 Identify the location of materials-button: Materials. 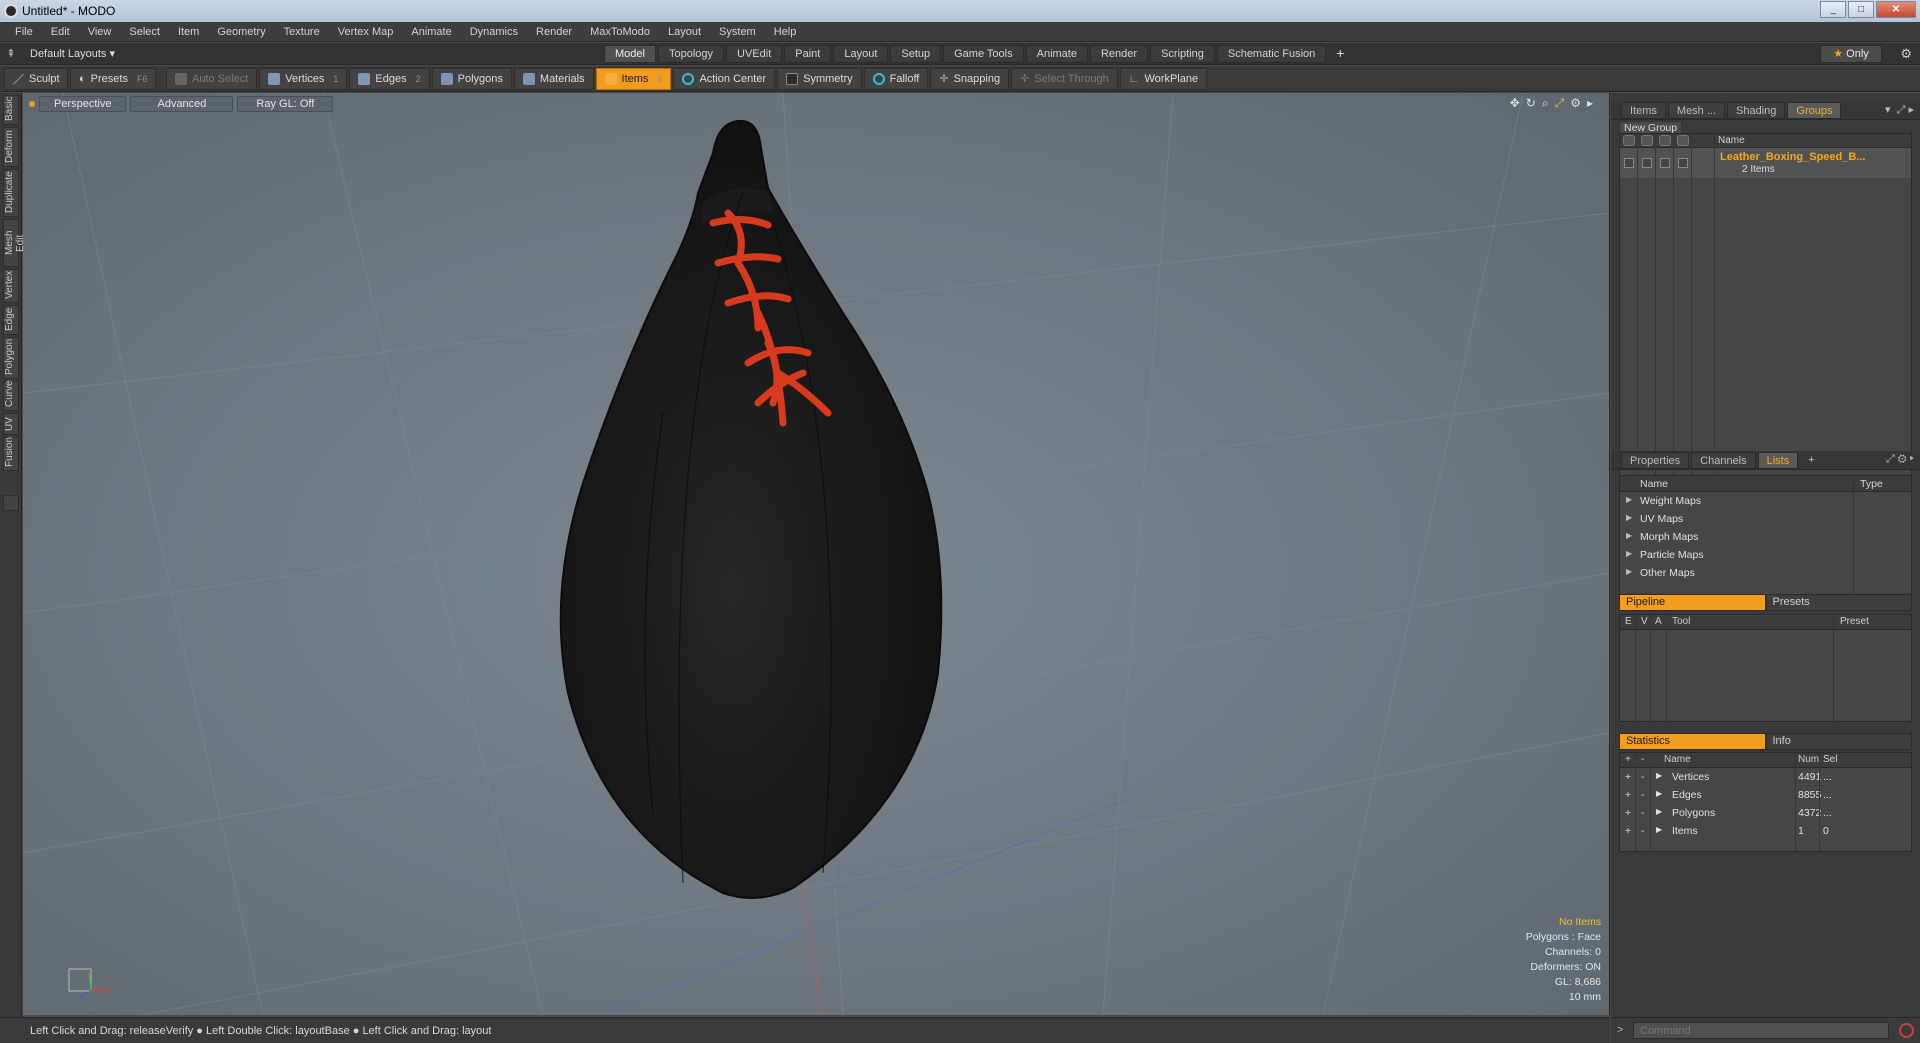
(553, 78).